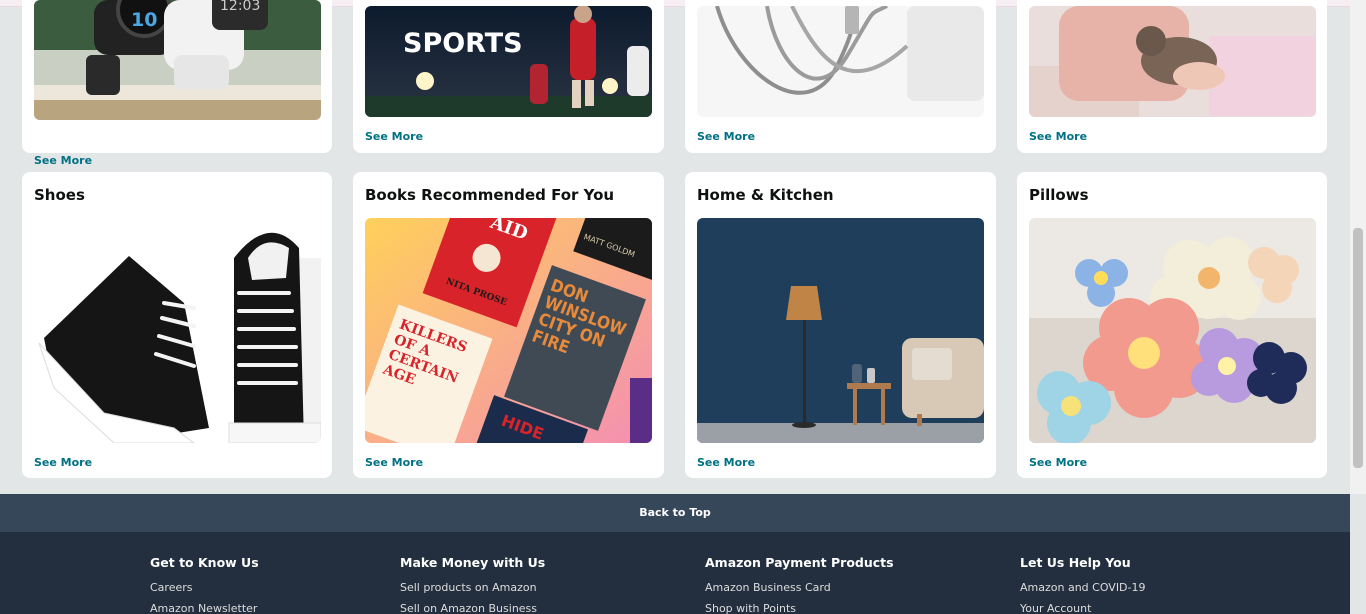 Image resolution: width=1366 pixels, height=614 pixels. I want to click on footer-heading: Get to Know Us, so click(204, 562).